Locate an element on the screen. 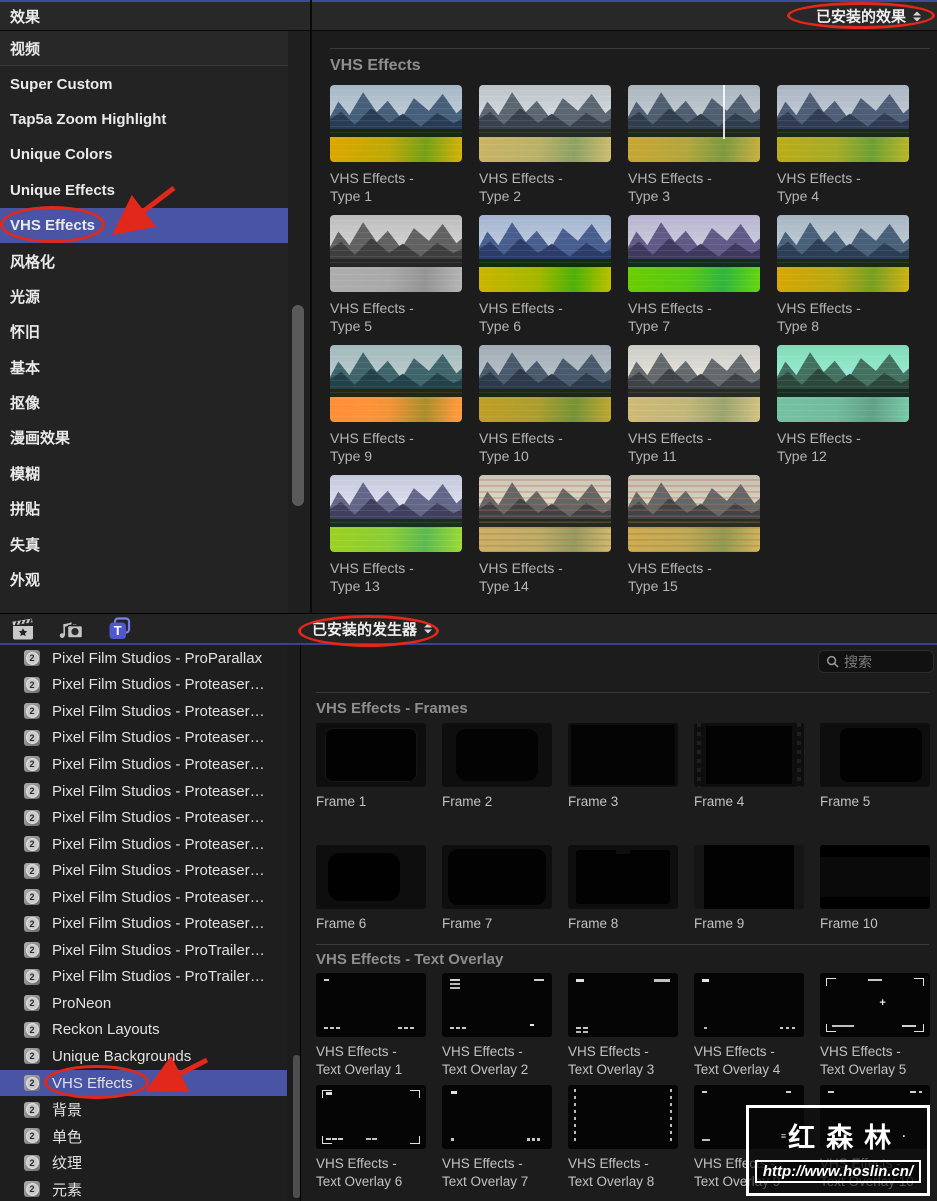  generator-item: VHS Effects - Text Overlay 7 is located at coordinates (497, 1138).